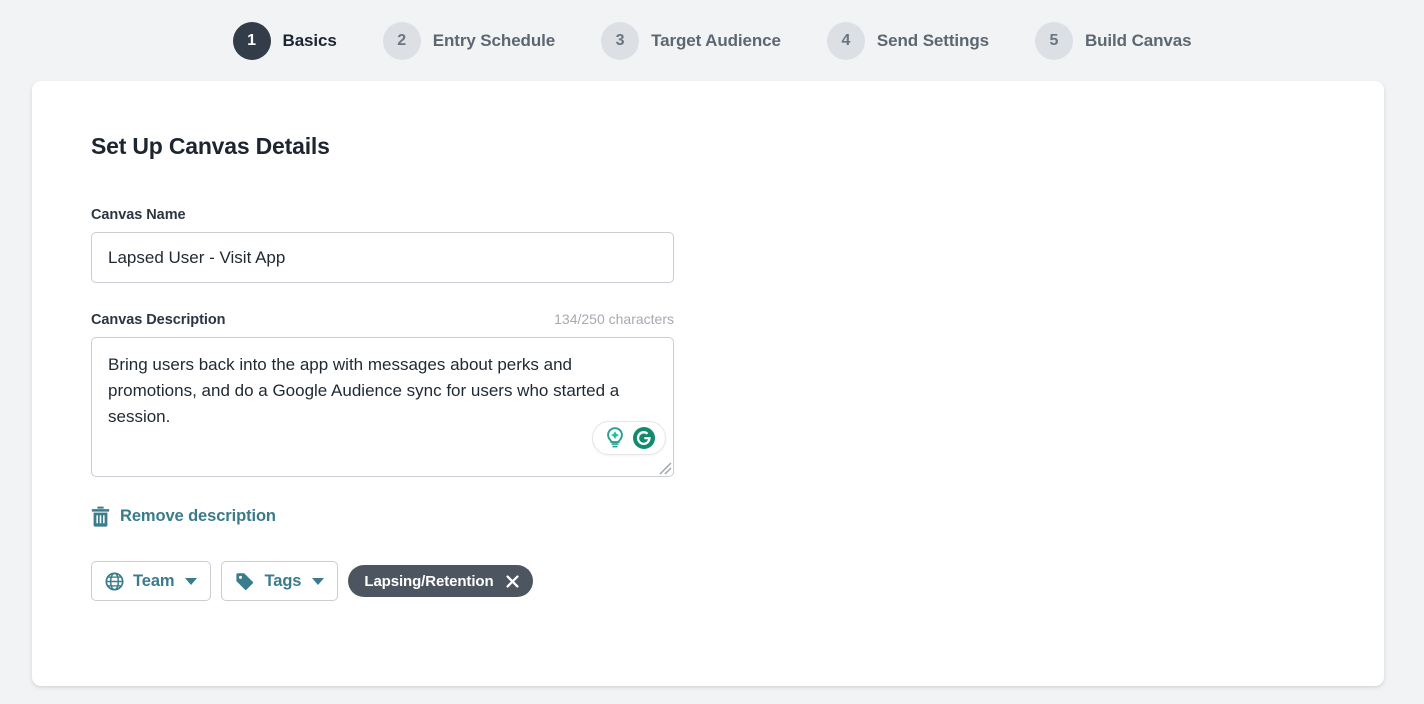 Image resolution: width=1424 pixels, height=704 pixels. What do you see at coordinates (245, 581) in the screenshot?
I see `tag-icon` at bounding box center [245, 581].